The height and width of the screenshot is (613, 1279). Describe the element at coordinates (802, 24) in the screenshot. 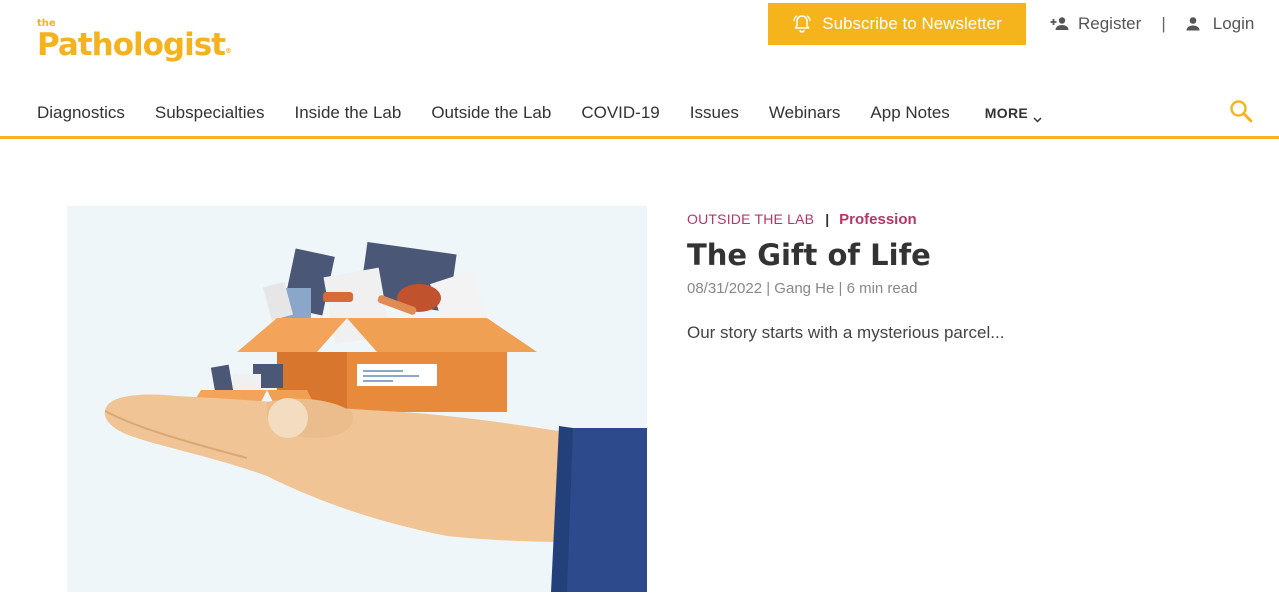

I see `bell-icon` at that location.